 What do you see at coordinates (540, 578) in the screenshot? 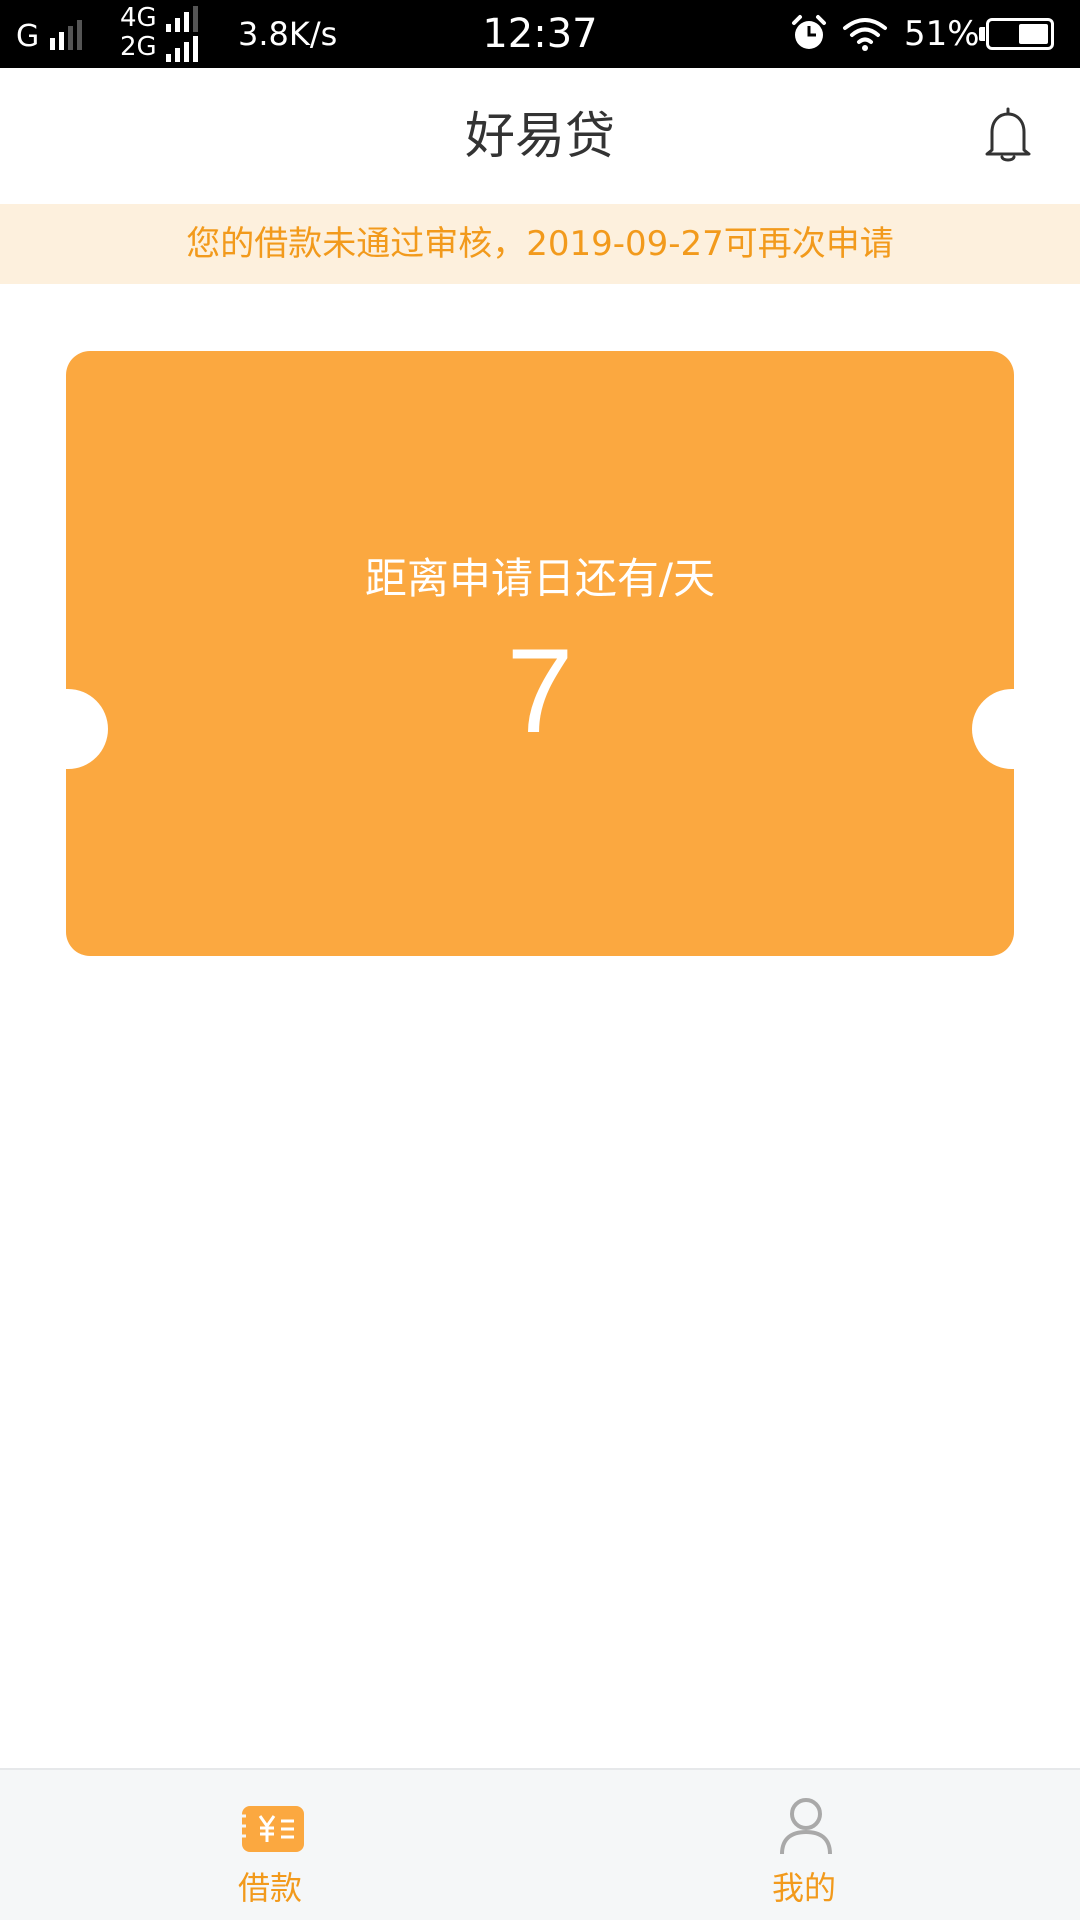
I see `countdown-label: 距离申请日还有/天` at bounding box center [540, 578].